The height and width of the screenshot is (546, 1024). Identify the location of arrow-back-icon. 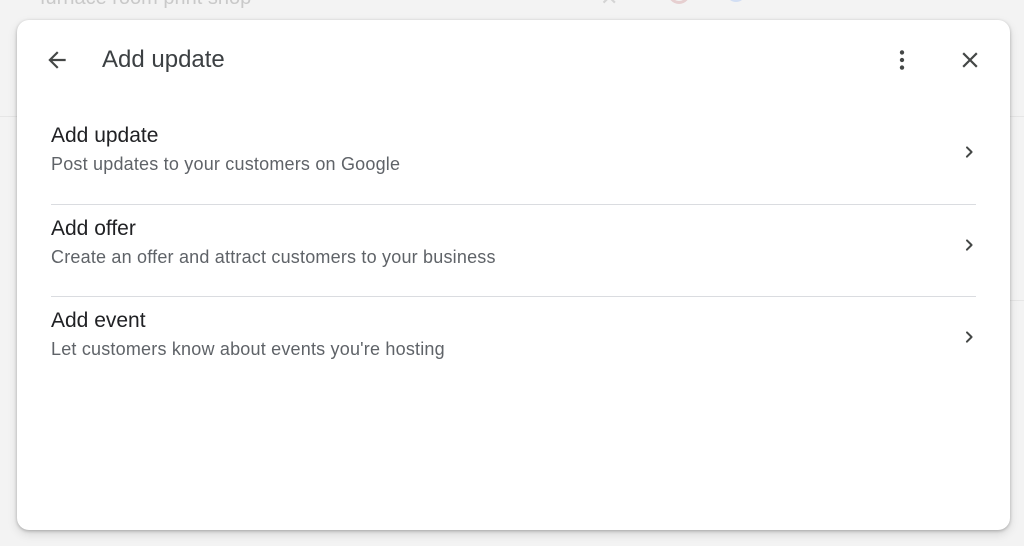
(57, 60).